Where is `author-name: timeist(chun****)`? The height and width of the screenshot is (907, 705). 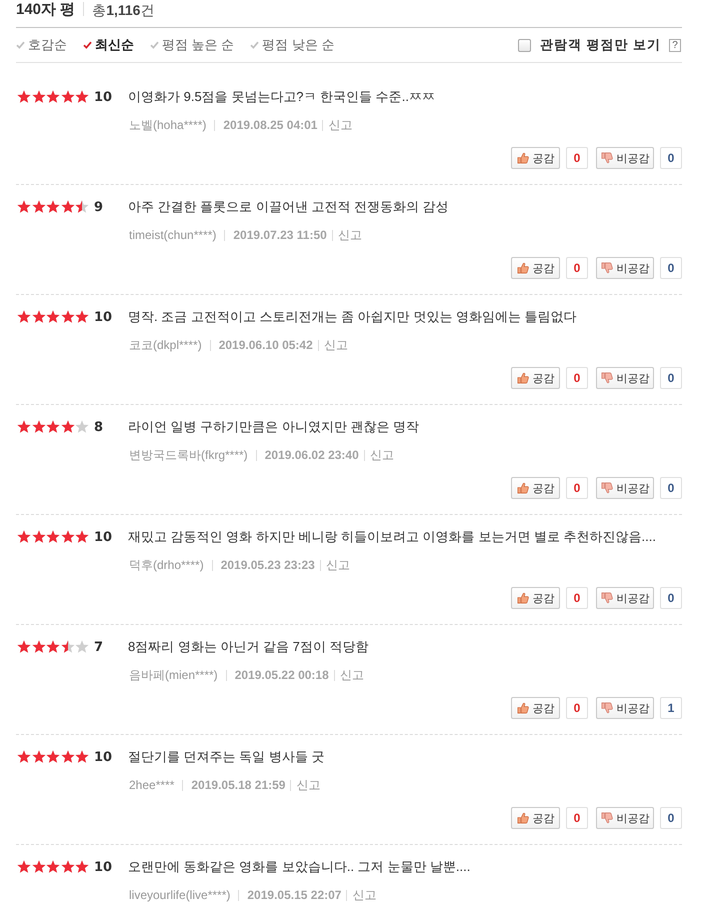
author-name: timeist(chun****) is located at coordinates (172, 235).